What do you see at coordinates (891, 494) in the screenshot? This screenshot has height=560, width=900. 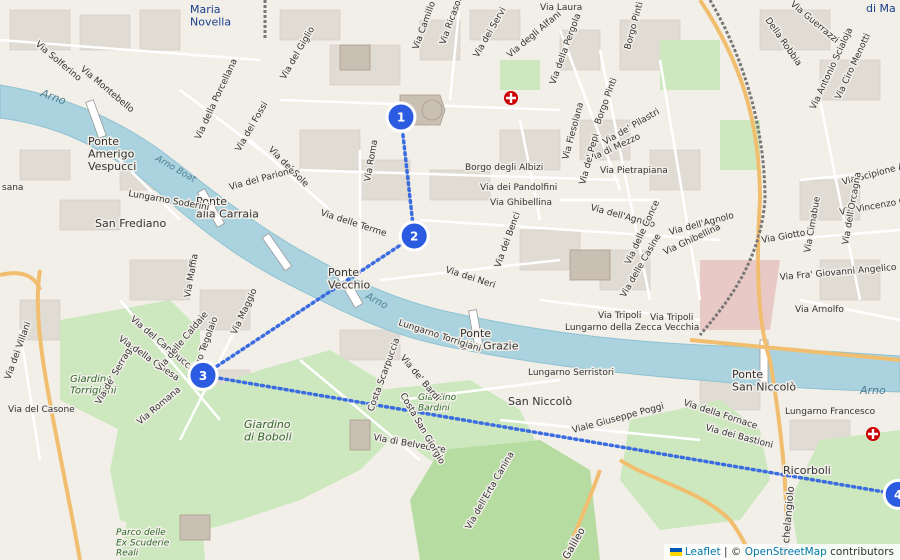 I see `route-marker-4: 4` at bounding box center [891, 494].